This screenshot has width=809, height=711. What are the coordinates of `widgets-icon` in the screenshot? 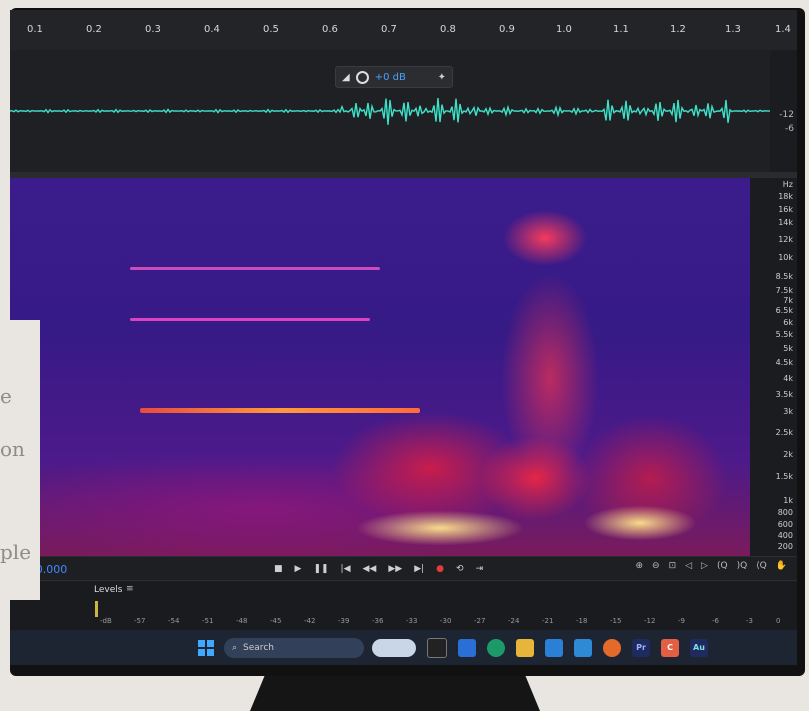 It's located at (394, 647).